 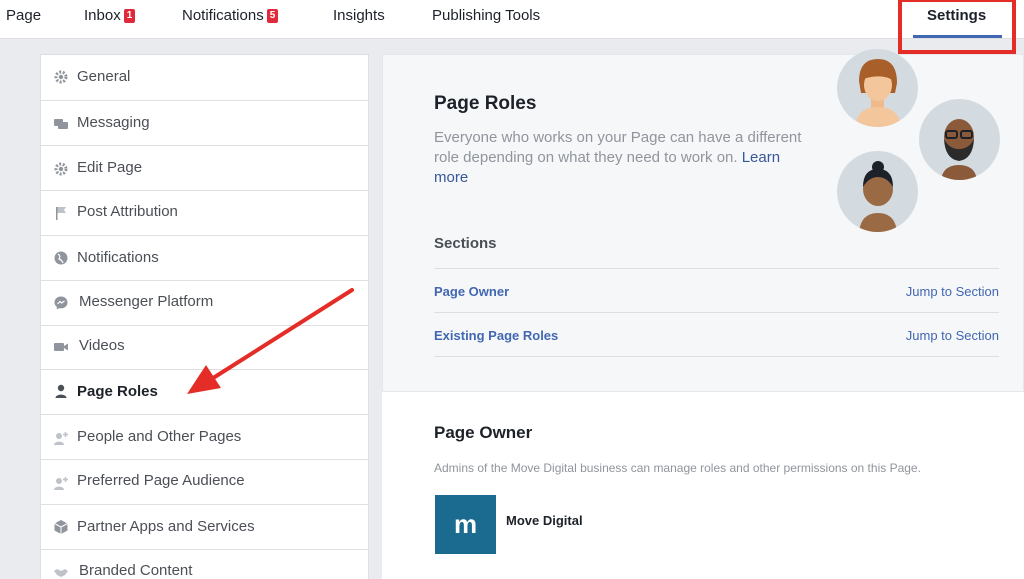 I want to click on section-link-page-owner: Page Owner, so click(x=471, y=291).